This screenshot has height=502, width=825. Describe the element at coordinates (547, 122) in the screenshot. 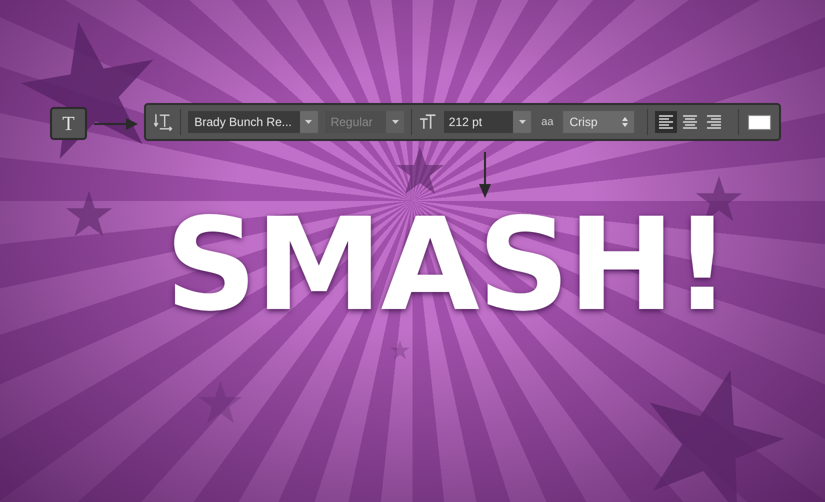

I see `antialias-icon: aa` at that location.